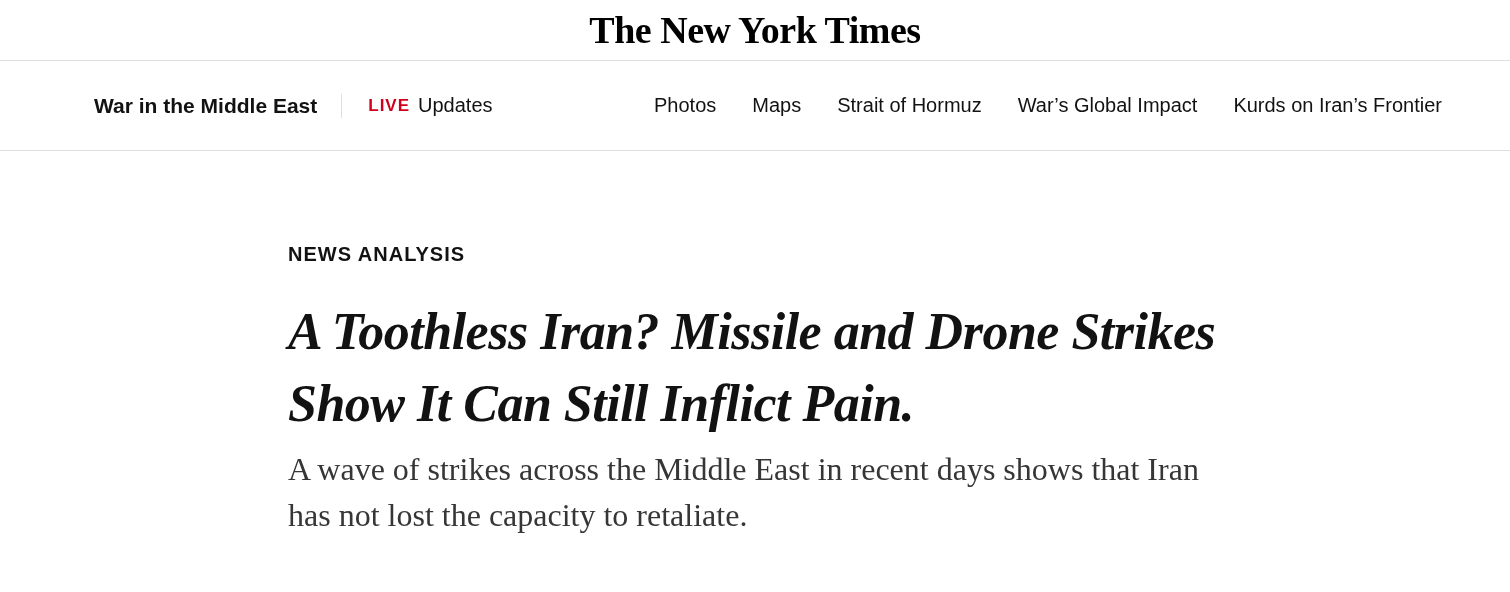 This screenshot has width=1510, height=592. What do you see at coordinates (685, 105) in the screenshot?
I see `nav-link: Photos` at bounding box center [685, 105].